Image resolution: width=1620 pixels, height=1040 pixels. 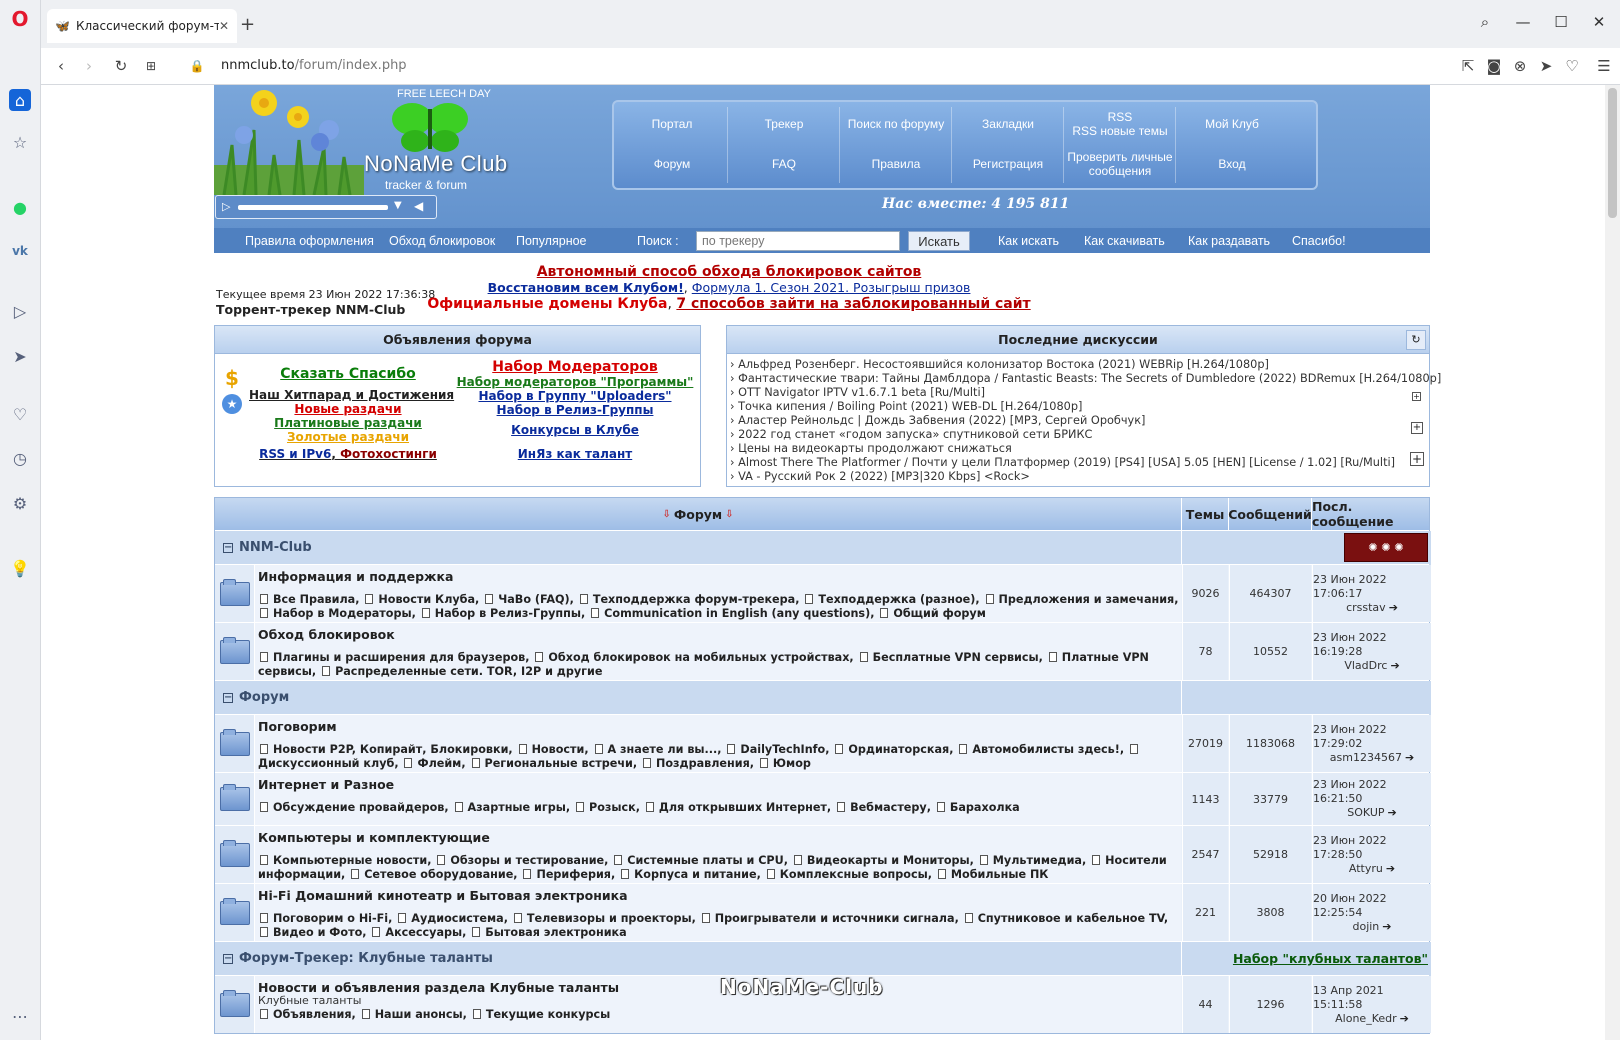 What do you see at coordinates (729, 613) in the screenshot?
I see `subforum-link: Communication in English (any questions)` at bounding box center [729, 613].